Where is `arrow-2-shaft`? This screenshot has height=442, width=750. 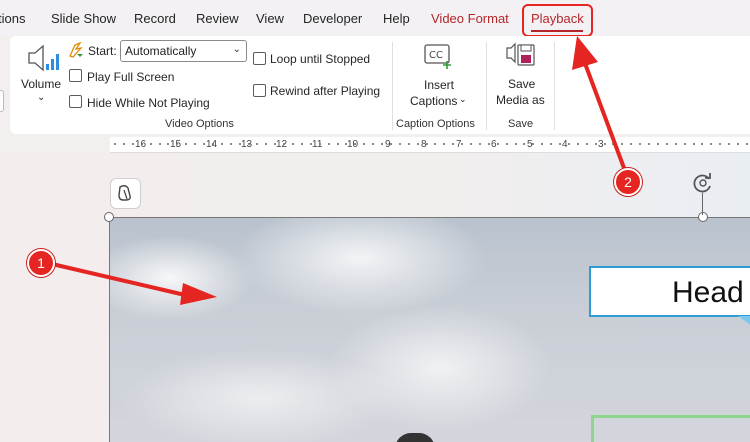
arrow-2-shaft is located at coordinates (603, 113).